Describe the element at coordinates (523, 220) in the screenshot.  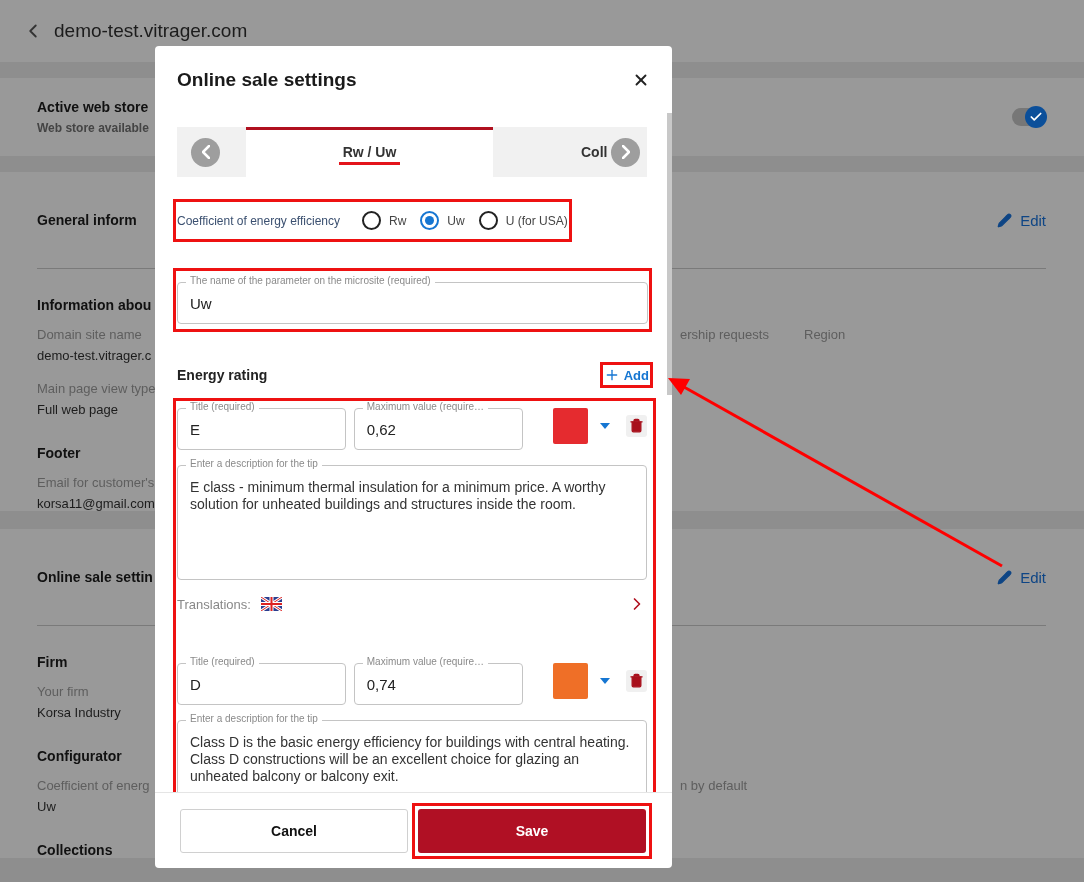
I see `radio-option: U (for USA)` at that location.